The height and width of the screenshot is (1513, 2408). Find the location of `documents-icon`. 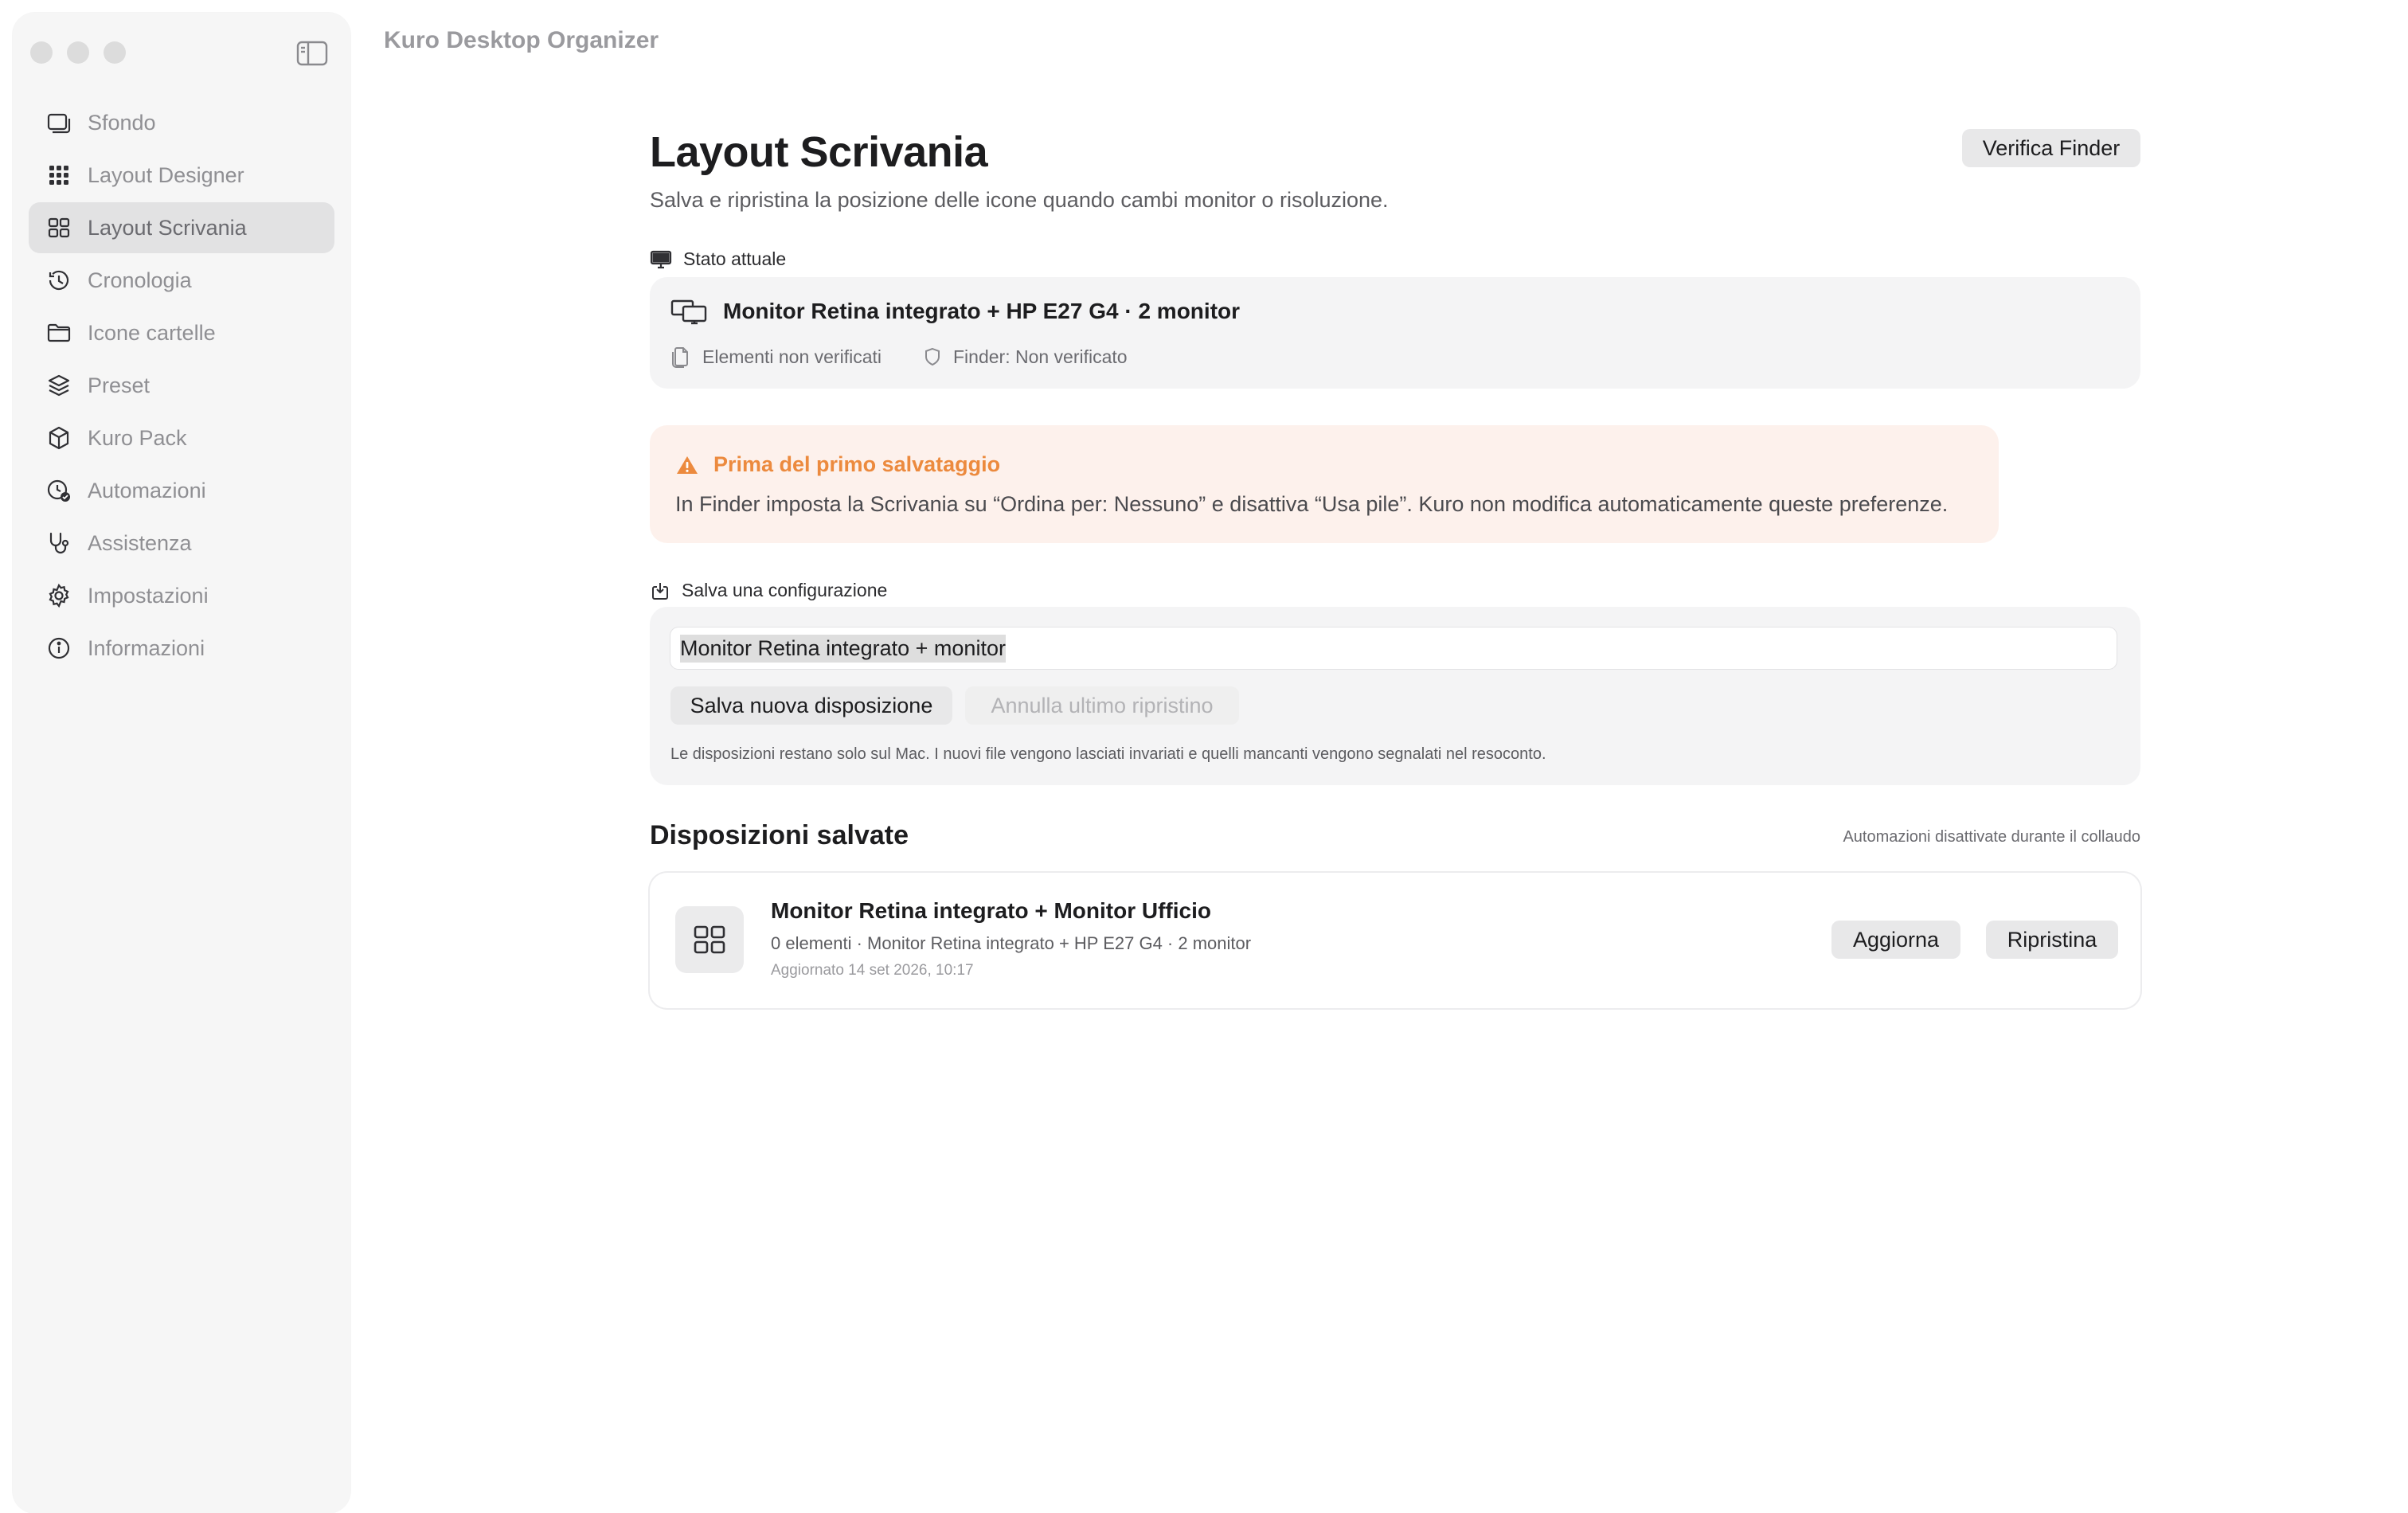

documents-icon is located at coordinates (680, 357).